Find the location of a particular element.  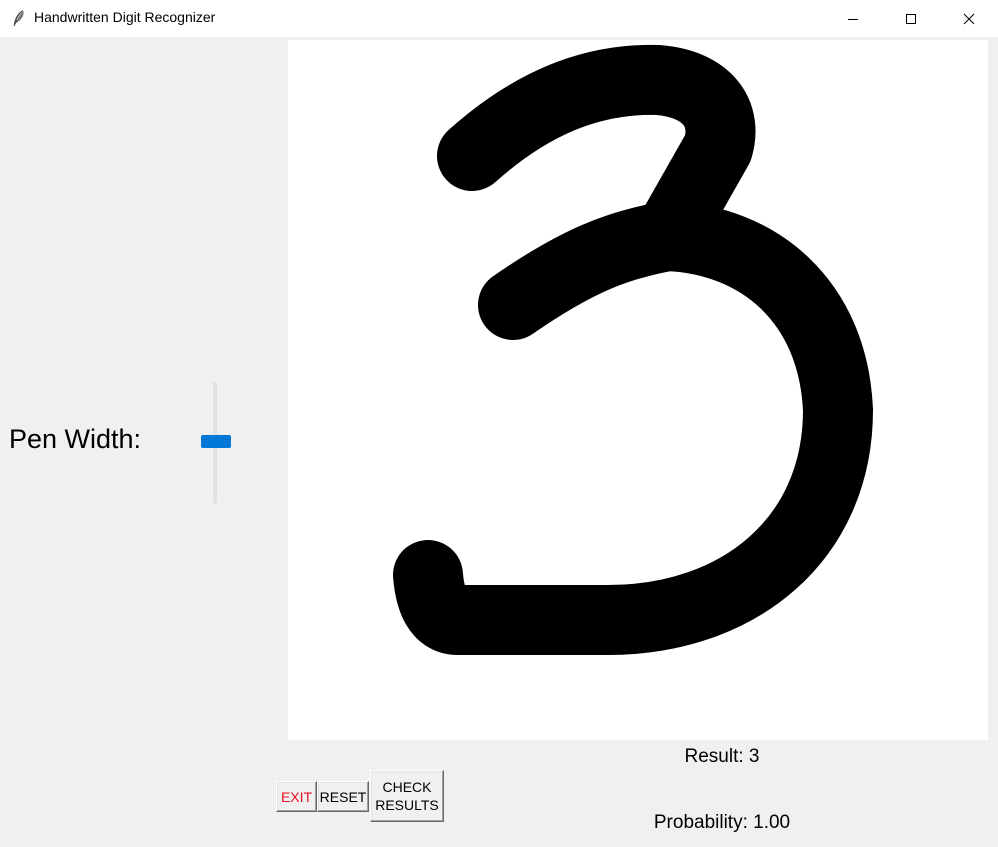

window-title: Handwritten Digit Recognizer is located at coordinates (125, 17).